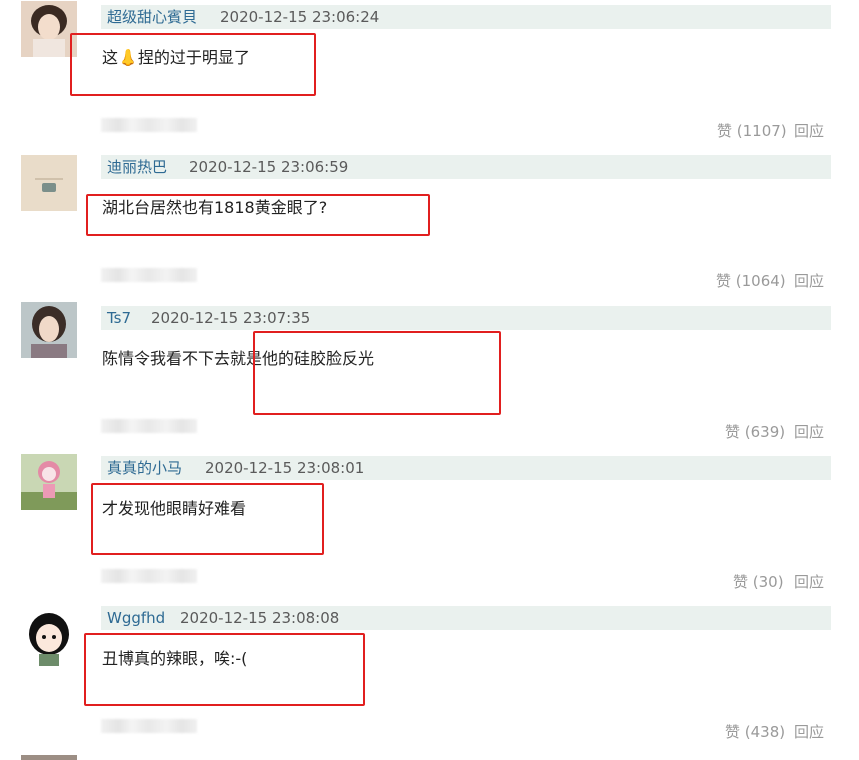 The height and width of the screenshot is (760, 859). What do you see at coordinates (755, 732) in the screenshot?
I see `like-button: 赞 (438)` at bounding box center [755, 732].